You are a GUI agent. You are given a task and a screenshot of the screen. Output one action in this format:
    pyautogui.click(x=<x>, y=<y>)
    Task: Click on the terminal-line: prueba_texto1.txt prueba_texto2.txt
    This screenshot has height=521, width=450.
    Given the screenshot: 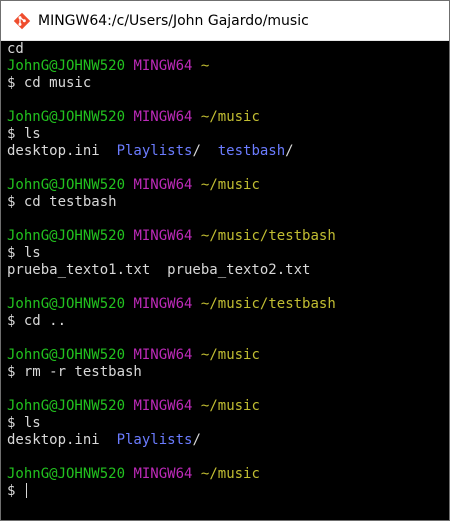 What is the action you would take?
    pyautogui.click(x=228, y=270)
    